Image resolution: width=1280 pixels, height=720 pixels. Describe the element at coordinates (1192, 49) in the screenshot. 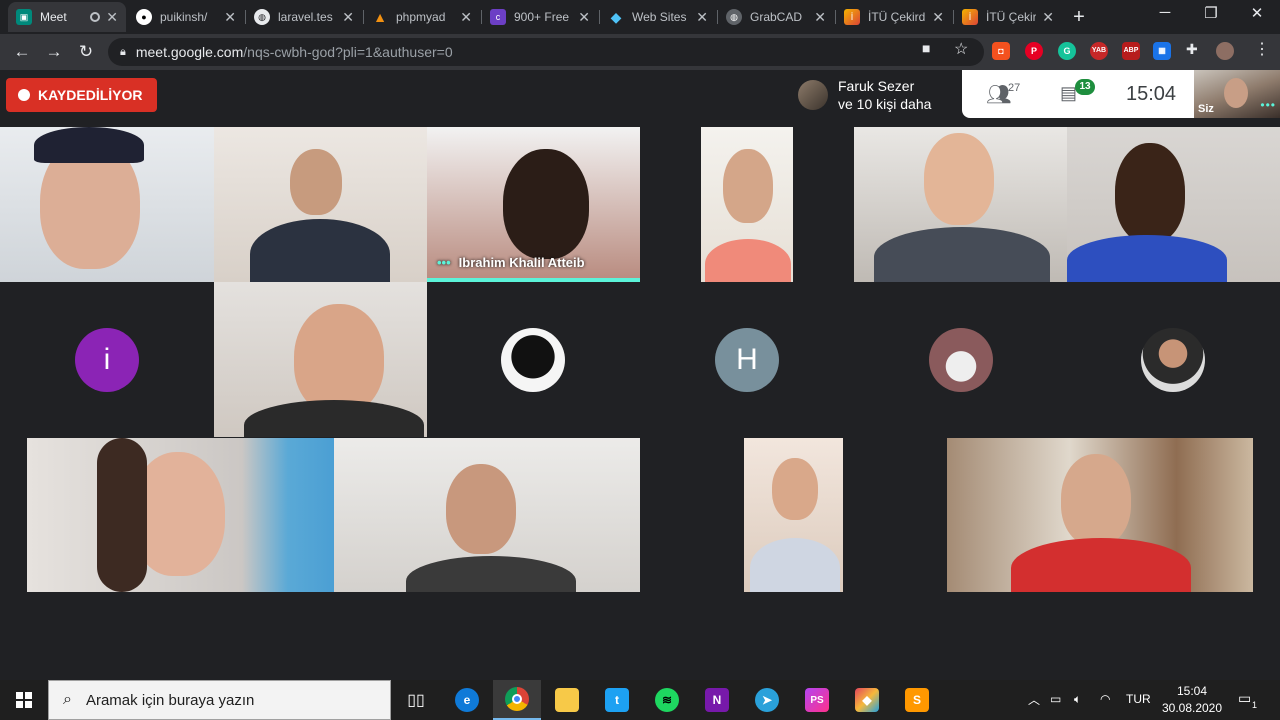

I see `extensions-puzzle-icon: ✚` at that location.